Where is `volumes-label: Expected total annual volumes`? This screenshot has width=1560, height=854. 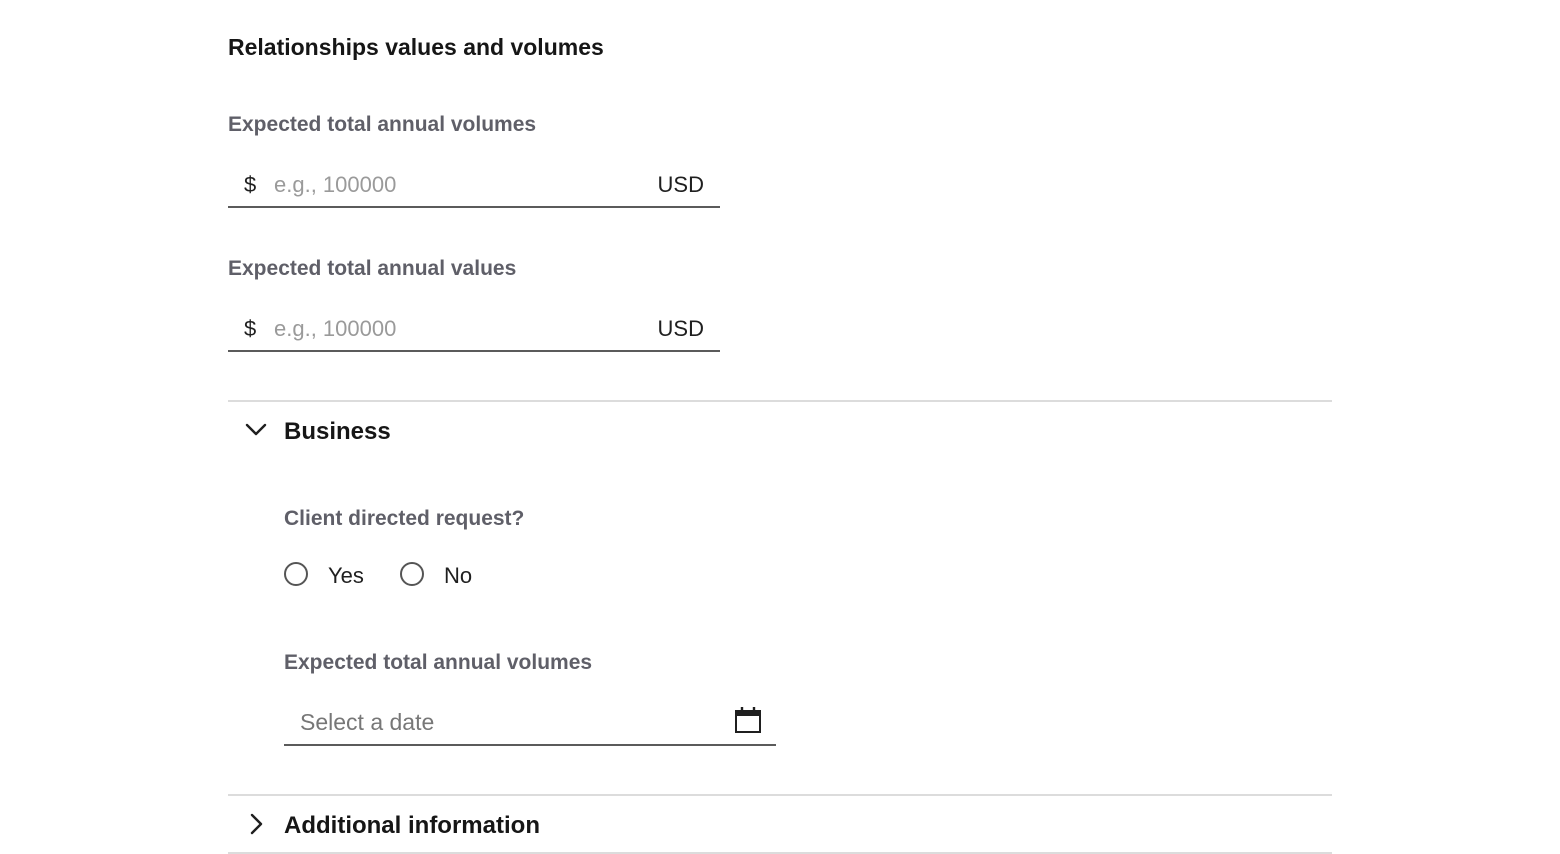 volumes-label: Expected total annual volumes is located at coordinates (382, 124).